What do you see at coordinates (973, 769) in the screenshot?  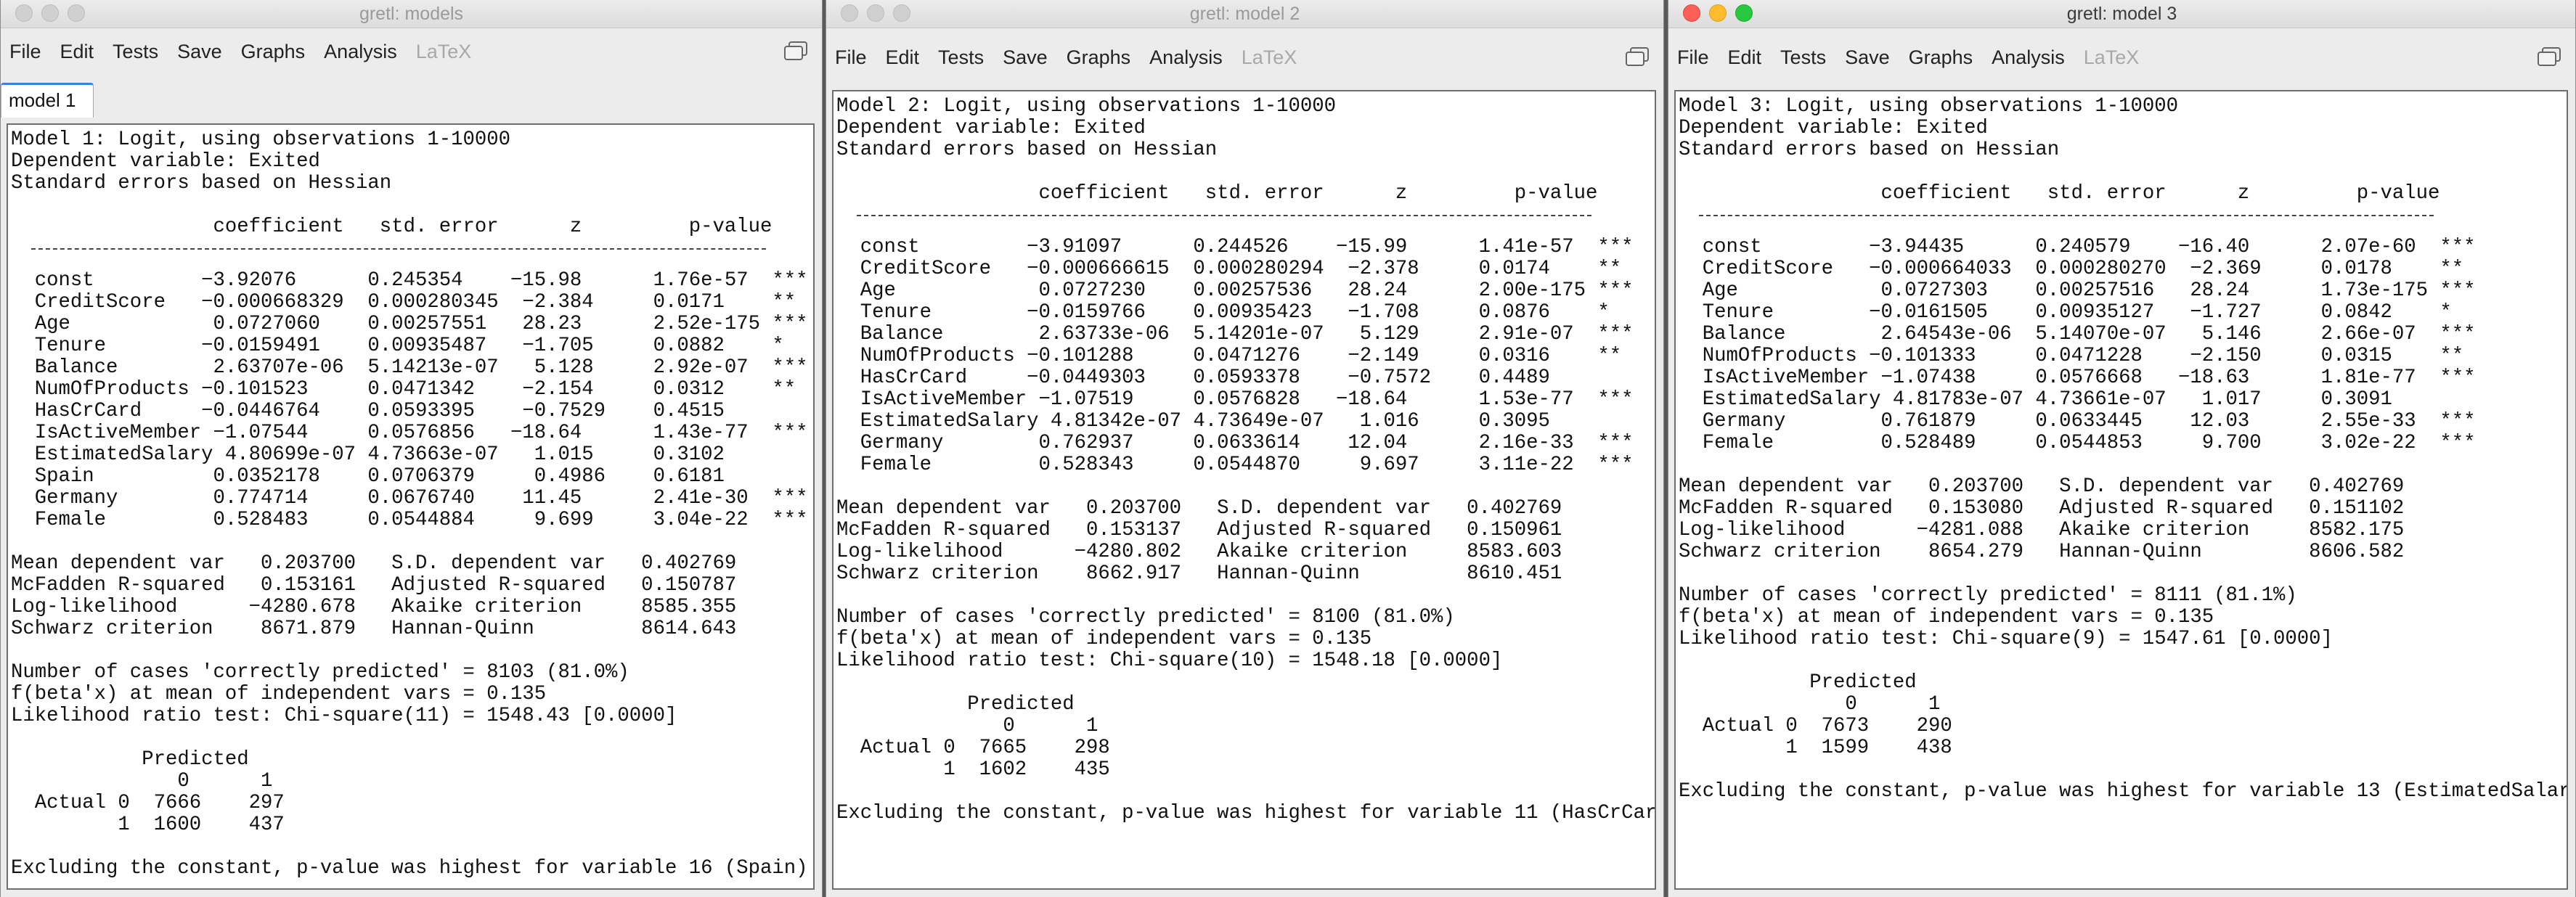 I see `confusion-matrix-line: 1 1602 435` at bounding box center [973, 769].